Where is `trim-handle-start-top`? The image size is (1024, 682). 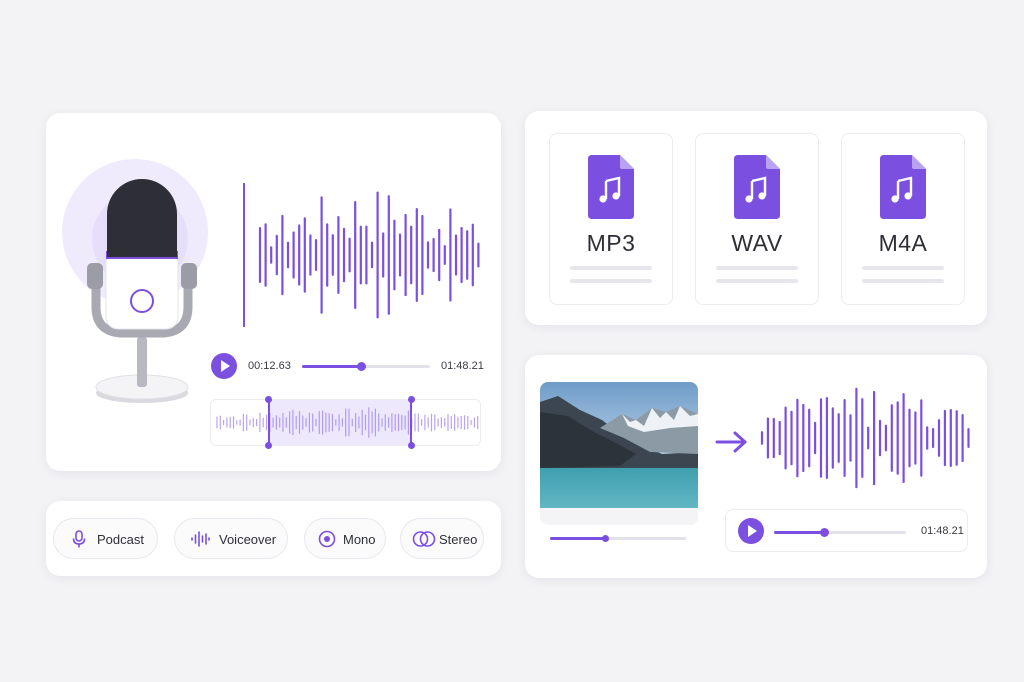
trim-handle-start-top is located at coordinates (268, 399).